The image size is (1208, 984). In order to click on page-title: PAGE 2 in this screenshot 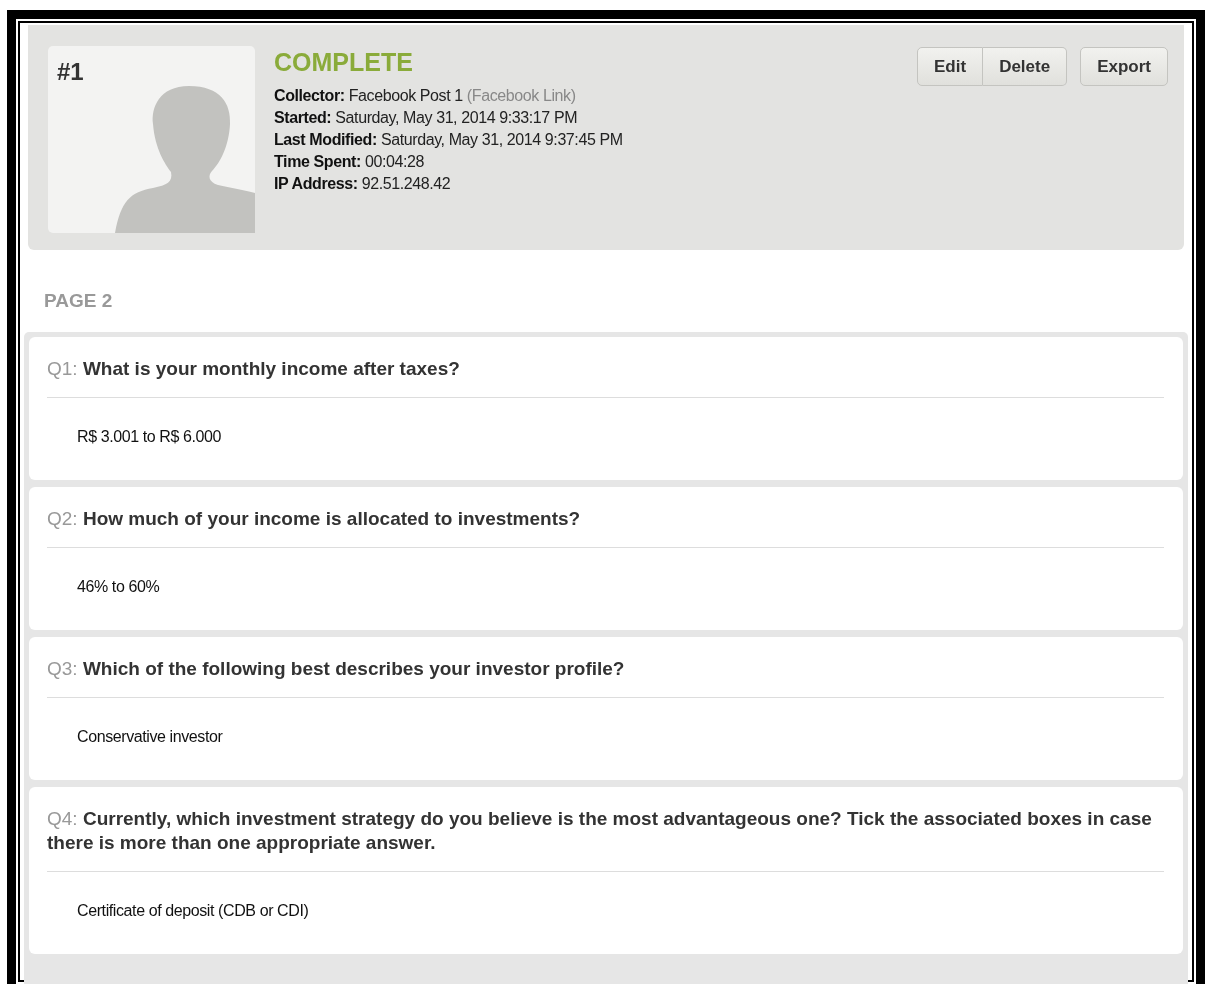, I will do `click(78, 301)`.